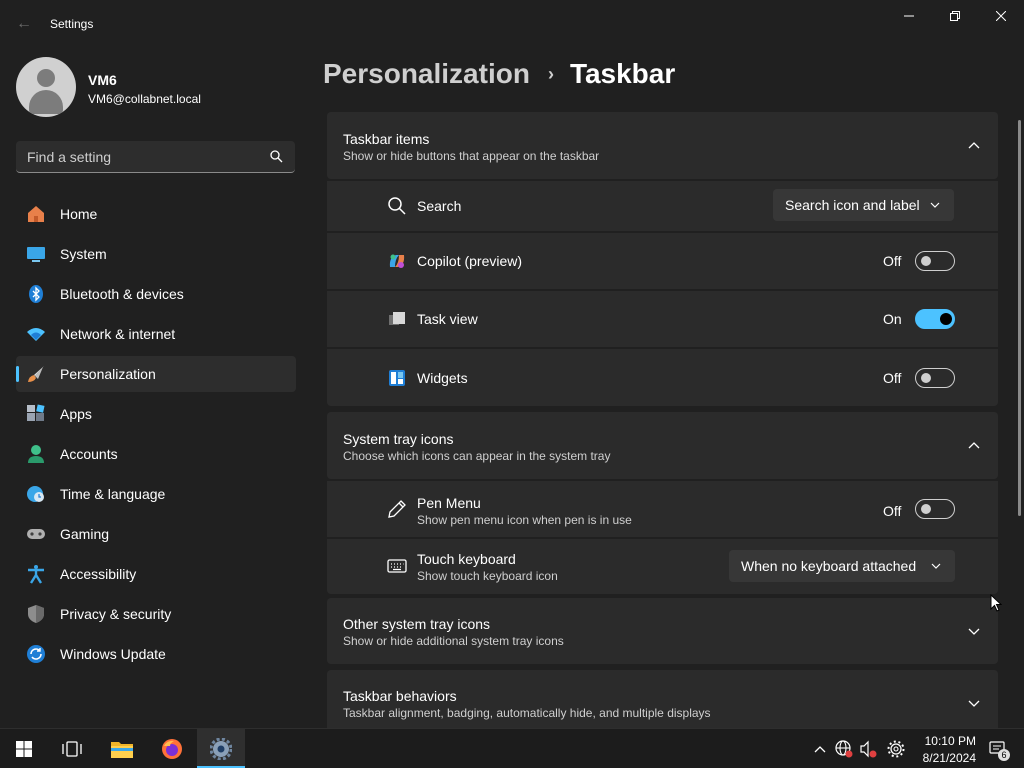 This screenshot has width=1024, height=768. Describe the element at coordinates (935, 319) in the screenshot. I see `task-view-toggle` at that location.